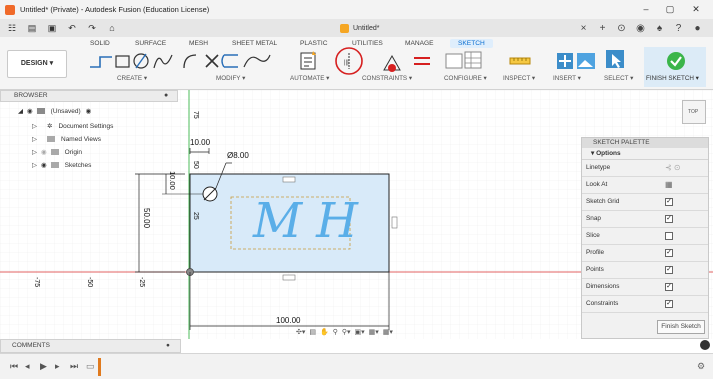 This screenshot has height=379, width=713. What do you see at coordinates (72, 28) in the screenshot?
I see `undo-icon: ↶` at bounding box center [72, 28].